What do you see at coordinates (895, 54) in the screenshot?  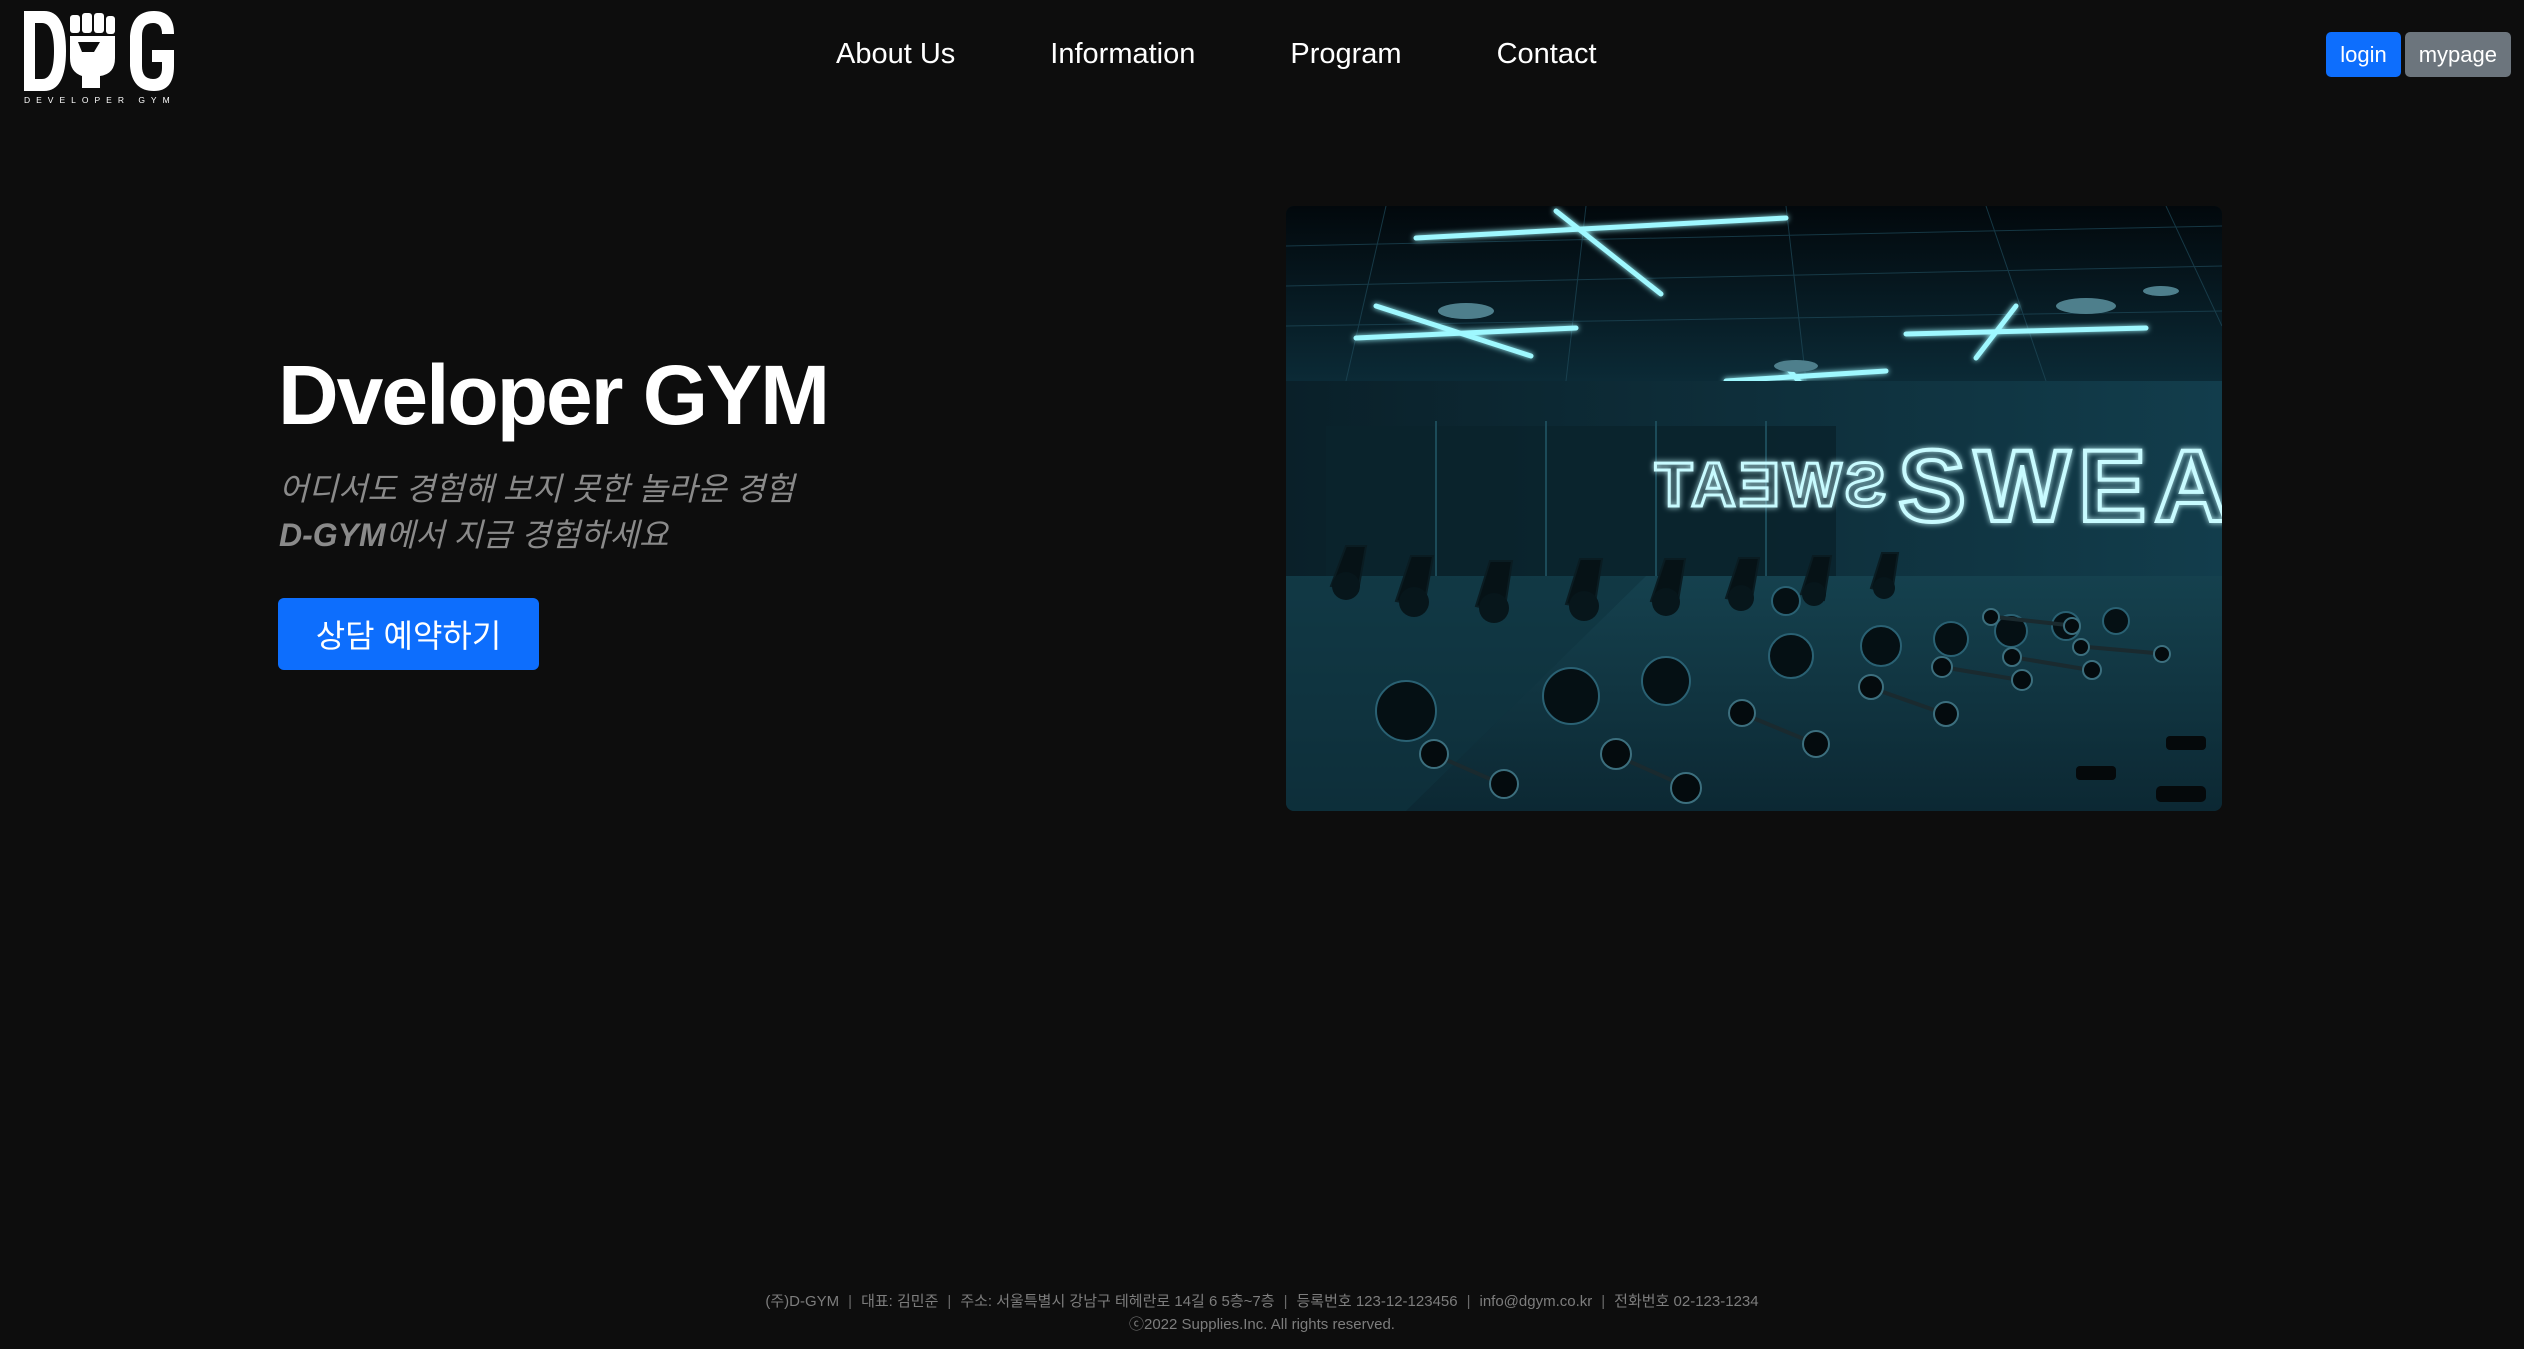 I see `nav-about-us: About Us` at bounding box center [895, 54].